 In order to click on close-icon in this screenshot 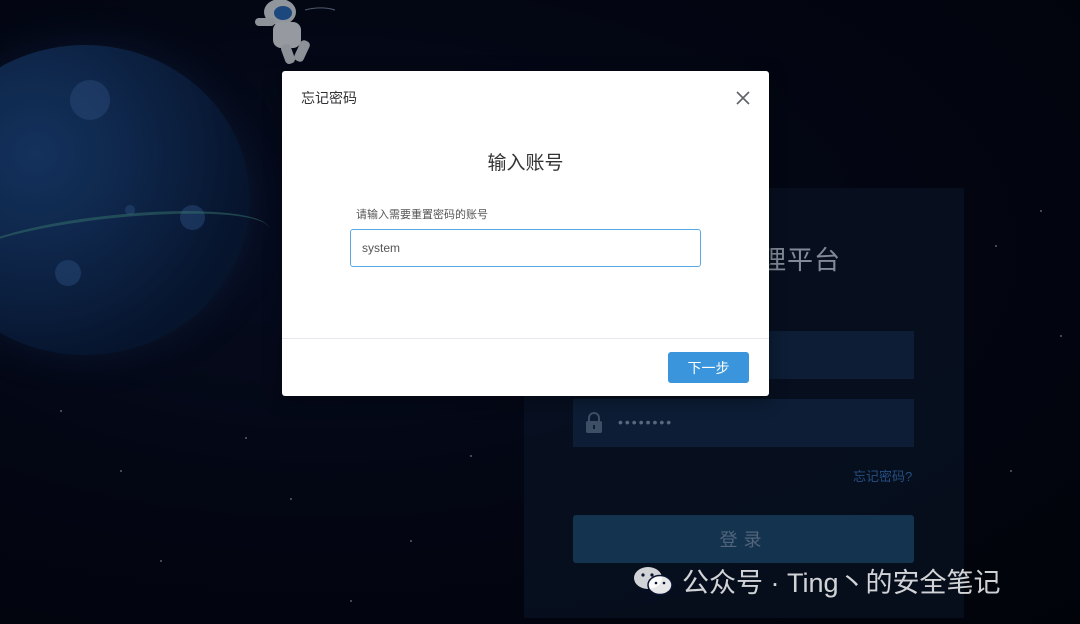, I will do `click(743, 98)`.